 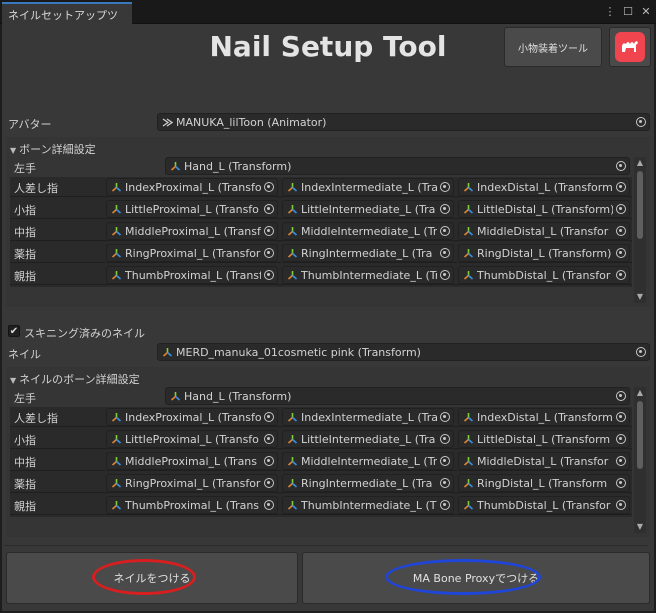 I want to click on kebab-menu-icon: ⋮, so click(x=610, y=11).